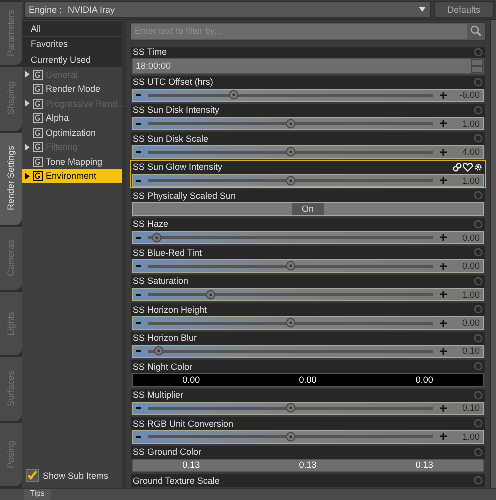  I want to click on scrollbar, so click(493, 254).